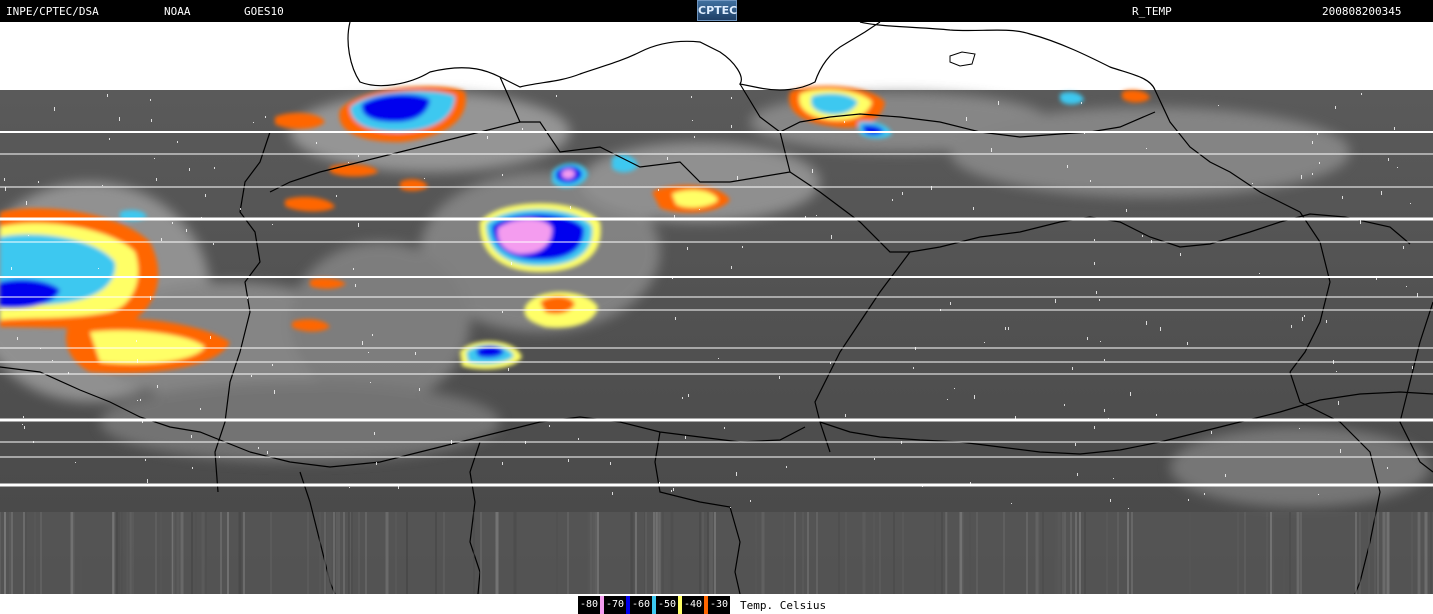 The height and width of the screenshot is (614, 1433). I want to click on source-label: INPE/CPTEC/DSA, so click(52, 11).